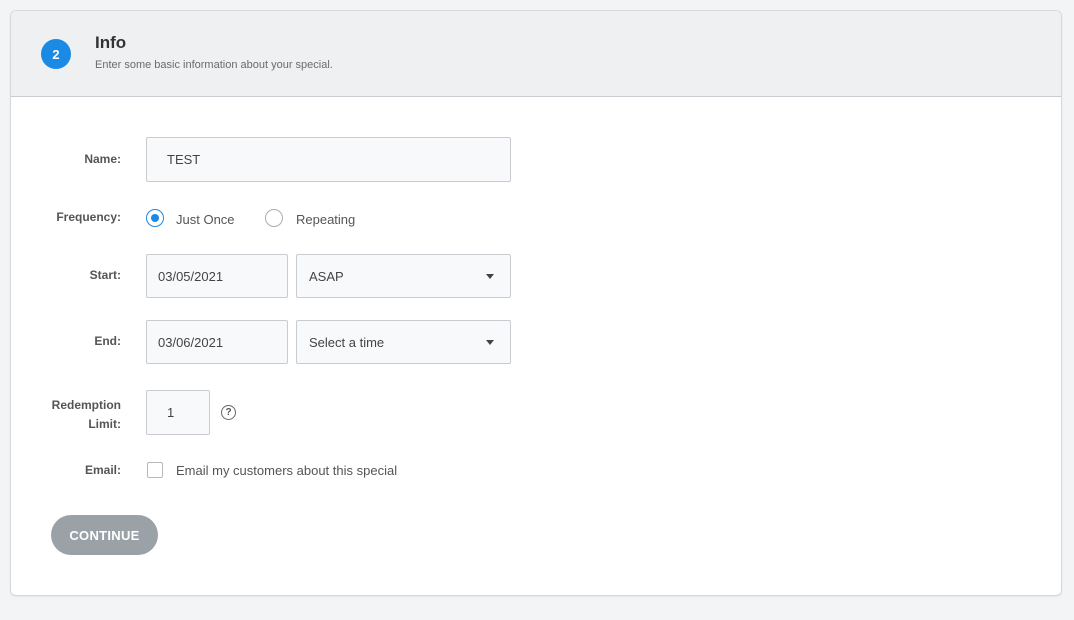 The image size is (1074, 620). What do you see at coordinates (155, 470) in the screenshot?
I see `email-customers-checkbox` at bounding box center [155, 470].